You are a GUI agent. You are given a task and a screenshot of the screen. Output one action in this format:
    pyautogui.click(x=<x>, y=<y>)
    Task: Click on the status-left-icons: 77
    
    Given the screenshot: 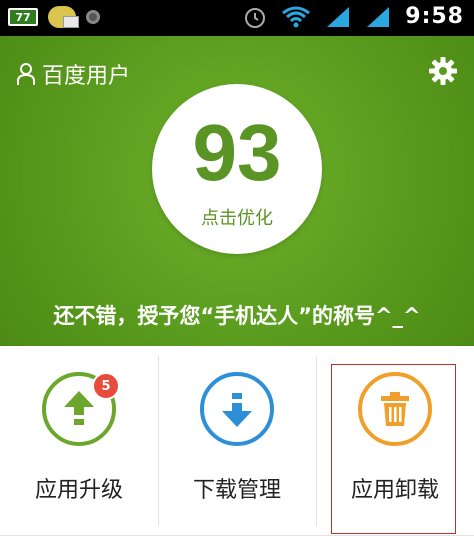 What is the action you would take?
    pyautogui.click(x=54, y=17)
    